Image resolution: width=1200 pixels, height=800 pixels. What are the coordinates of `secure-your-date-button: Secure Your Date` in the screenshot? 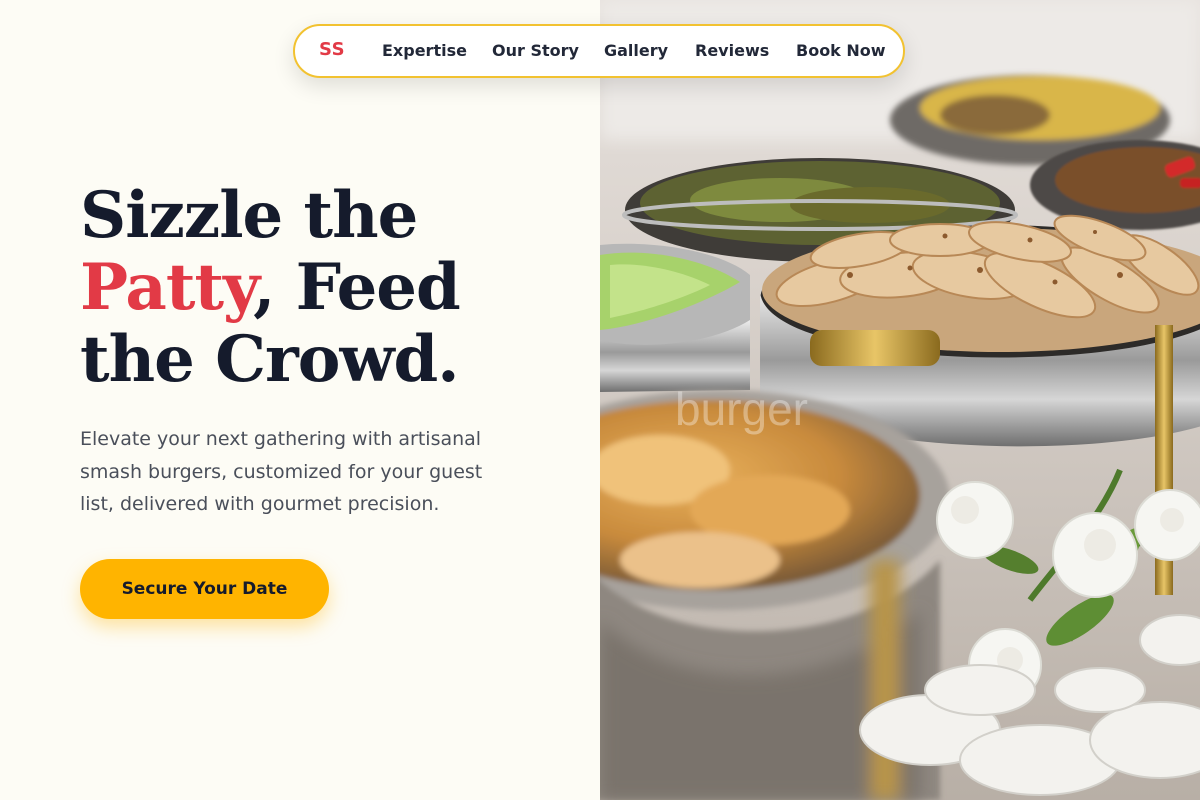 It's located at (204, 589).